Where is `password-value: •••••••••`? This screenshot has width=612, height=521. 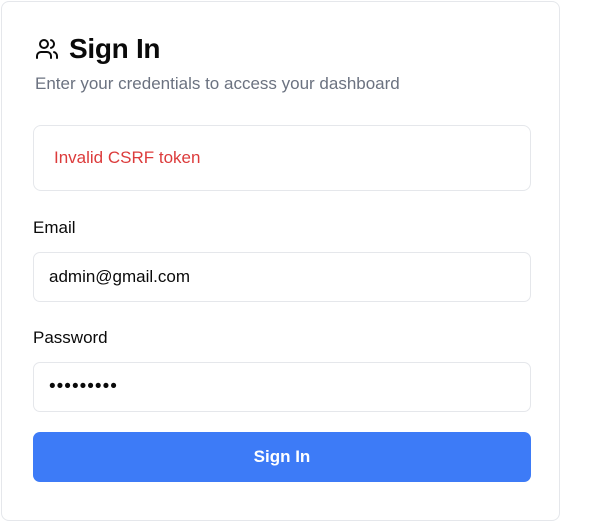 password-value: ••••••••• is located at coordinates (83, 386).